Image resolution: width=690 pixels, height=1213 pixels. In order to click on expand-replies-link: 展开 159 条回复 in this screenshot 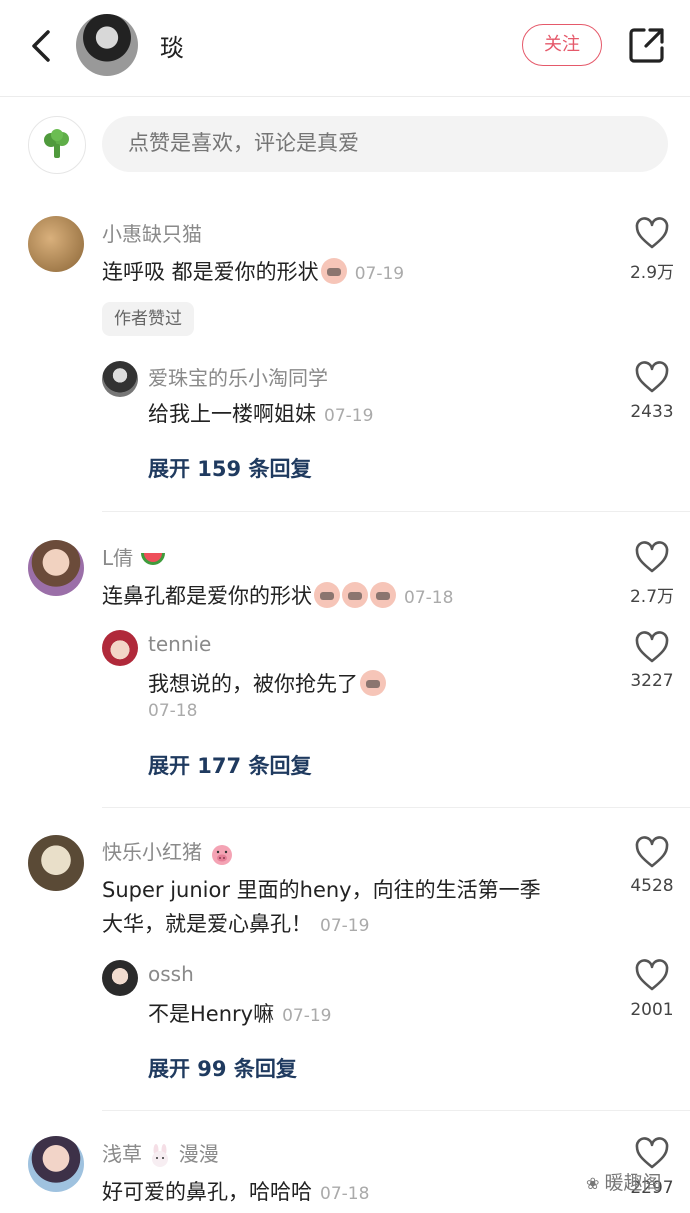, I will do `click(229, 468)`.